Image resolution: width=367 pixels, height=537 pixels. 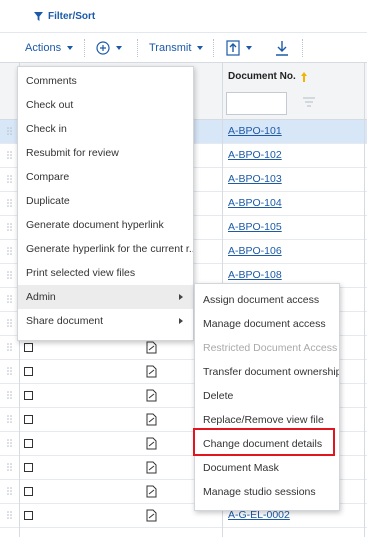 I want to click on toolbar: Actions Transmit, so click(x=183, y=47).